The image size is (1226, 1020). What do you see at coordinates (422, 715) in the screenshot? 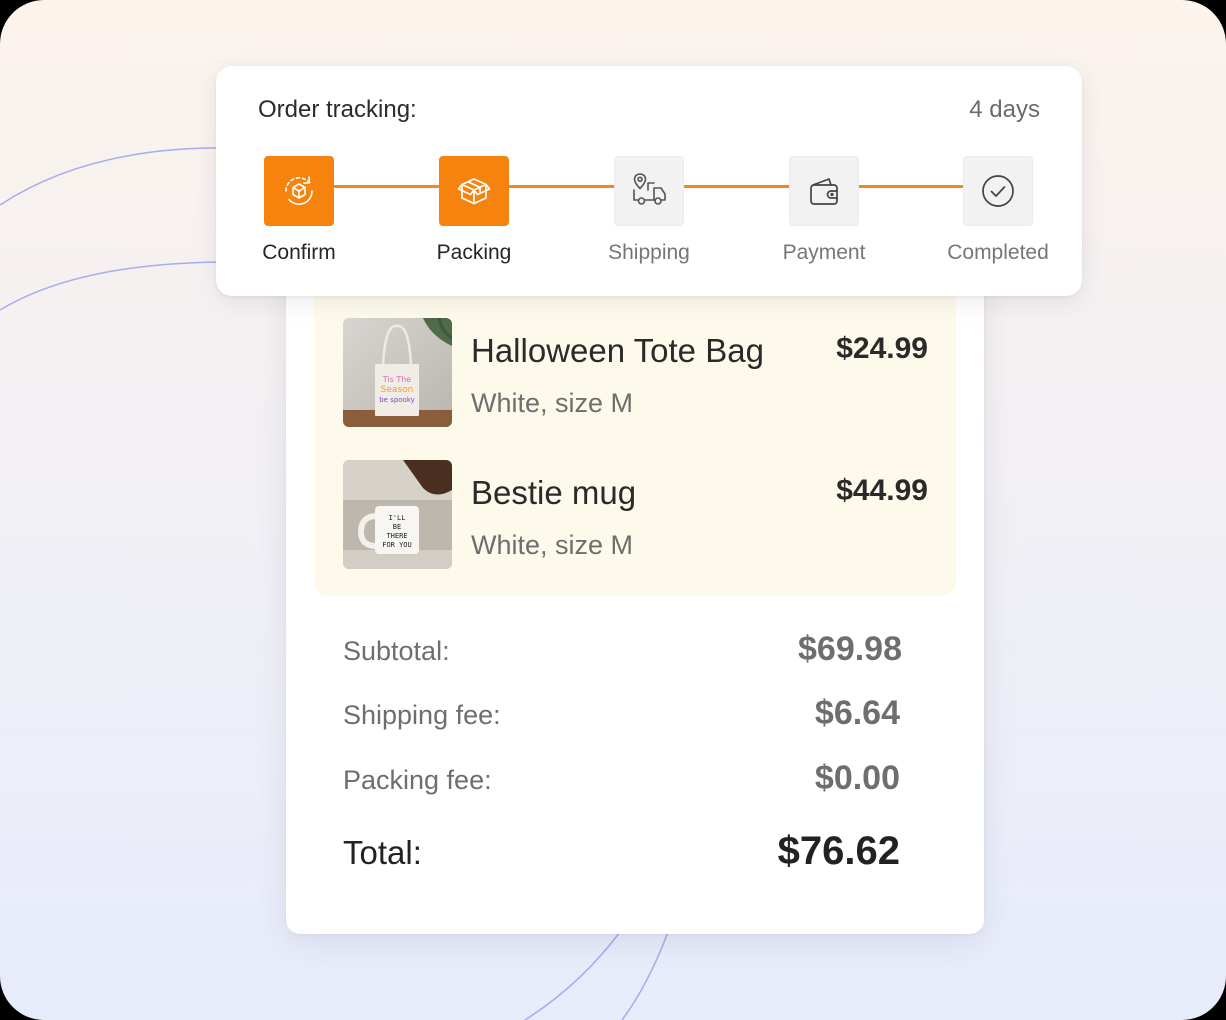
I see `shipping-fee-label: Shipping fee:` at bounding box center [422, 715].